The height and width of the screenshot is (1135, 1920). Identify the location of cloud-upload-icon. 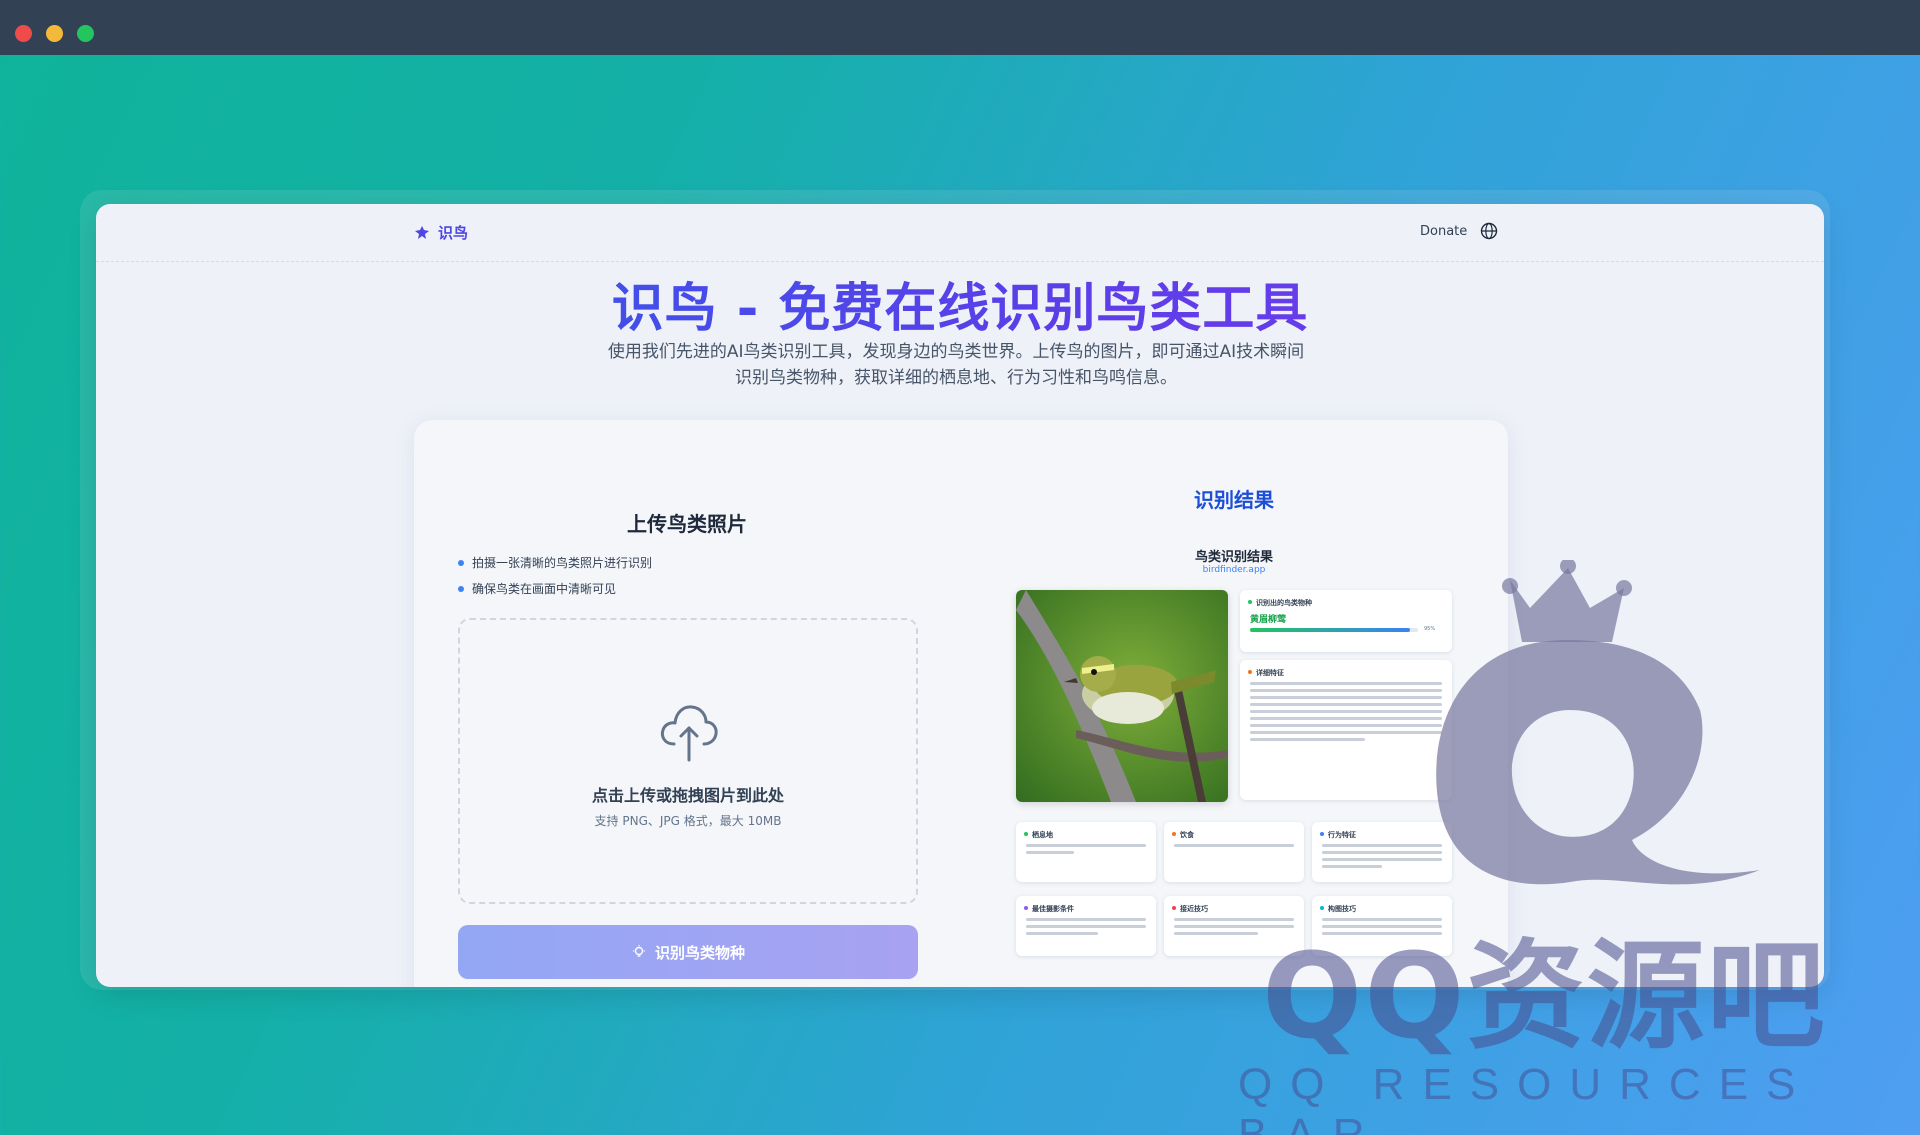
(689, 733).